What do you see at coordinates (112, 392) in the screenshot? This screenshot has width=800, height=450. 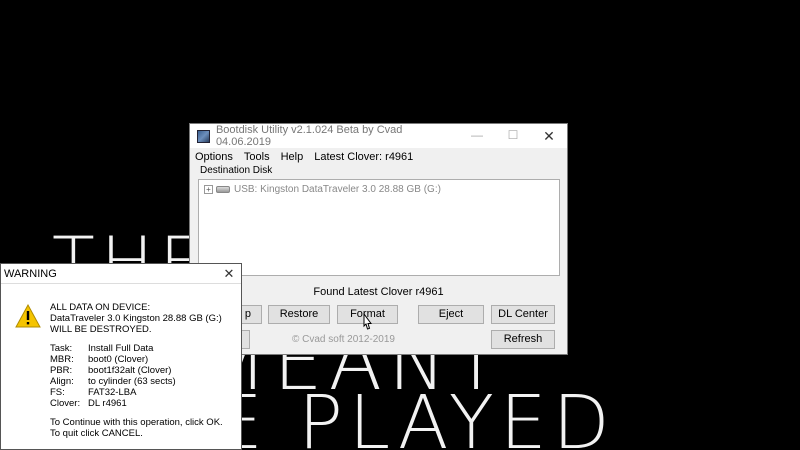 I see `detail-value: FAT32-LBA` at bounding box center [112, 392].